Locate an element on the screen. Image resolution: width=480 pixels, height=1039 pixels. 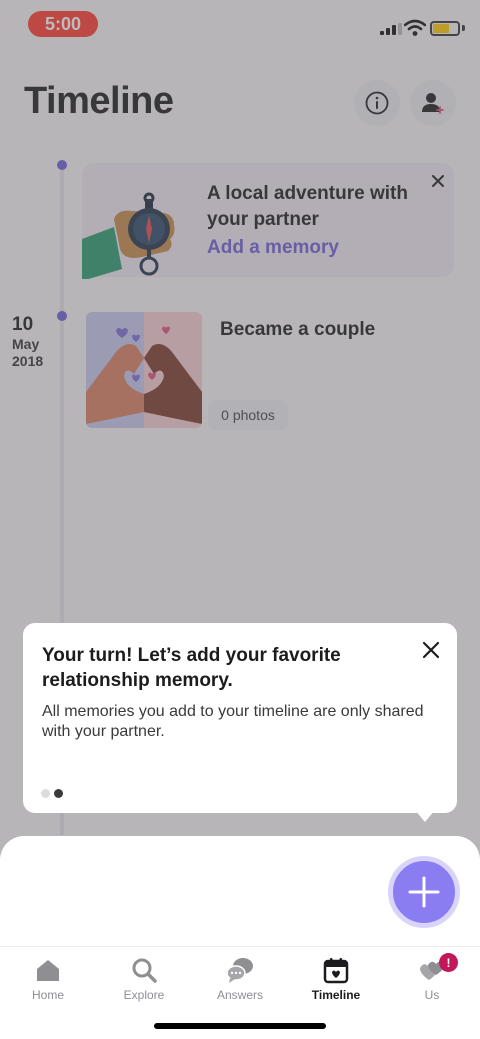
plus-icon is located at coordinates (424, 892).